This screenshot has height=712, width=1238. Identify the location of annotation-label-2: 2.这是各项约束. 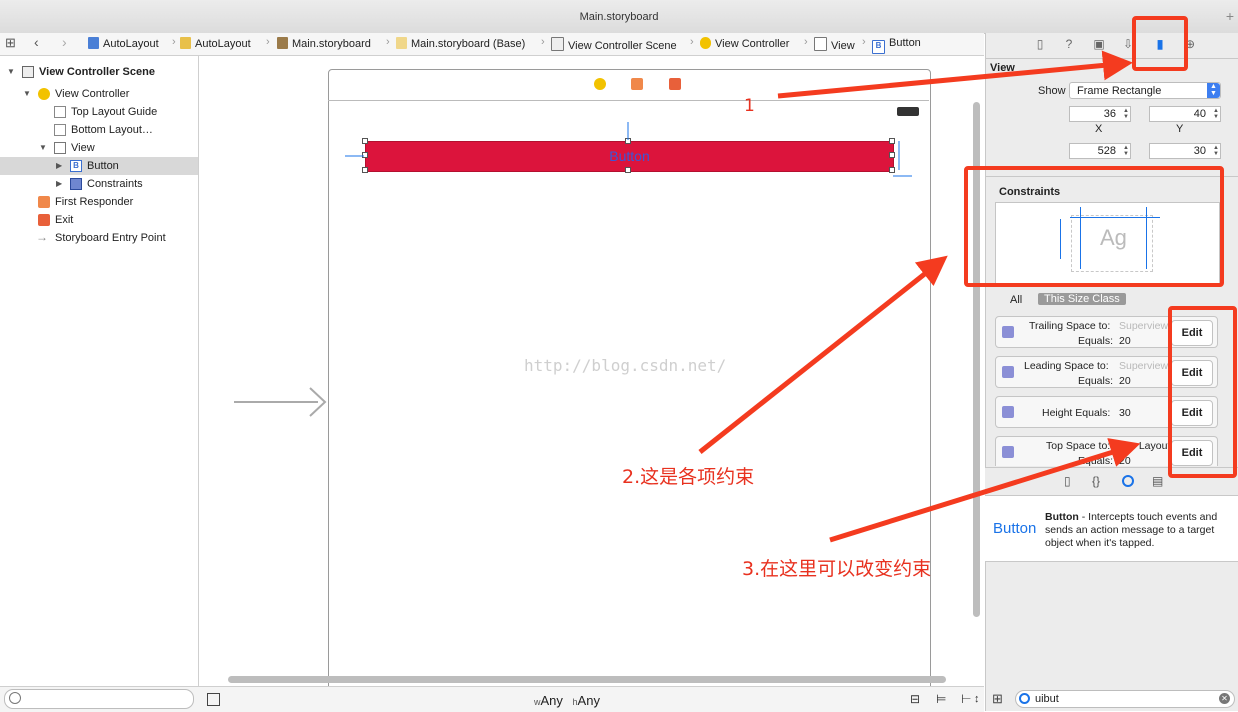
(688, 477).